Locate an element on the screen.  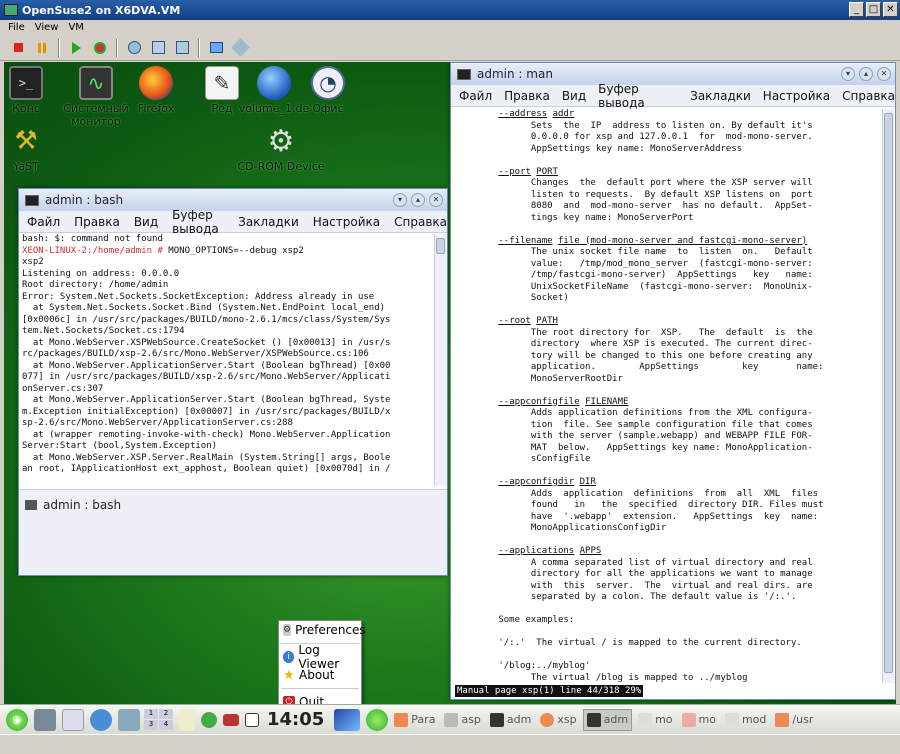
bash-scrollbar is located at coordinates (440, 360).